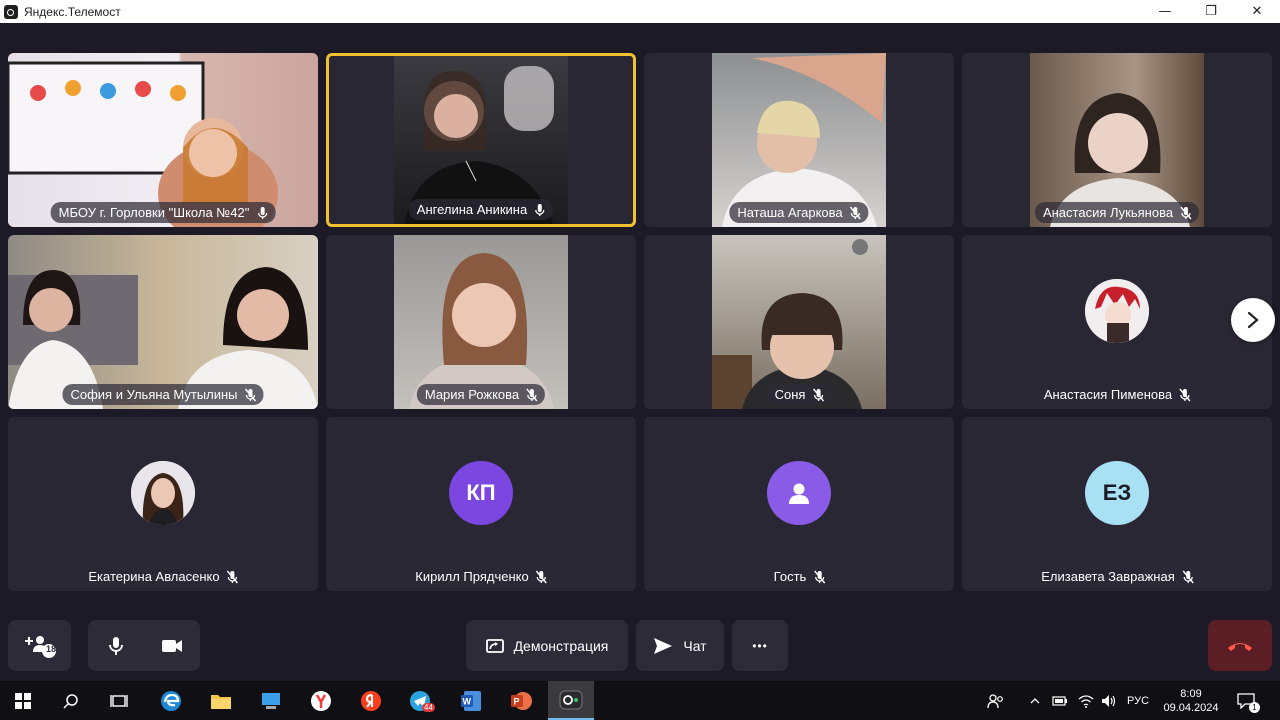 The width and height of the screenshot is (1280, 720). I want to click on taskbar-word: W, so click(471, 700).